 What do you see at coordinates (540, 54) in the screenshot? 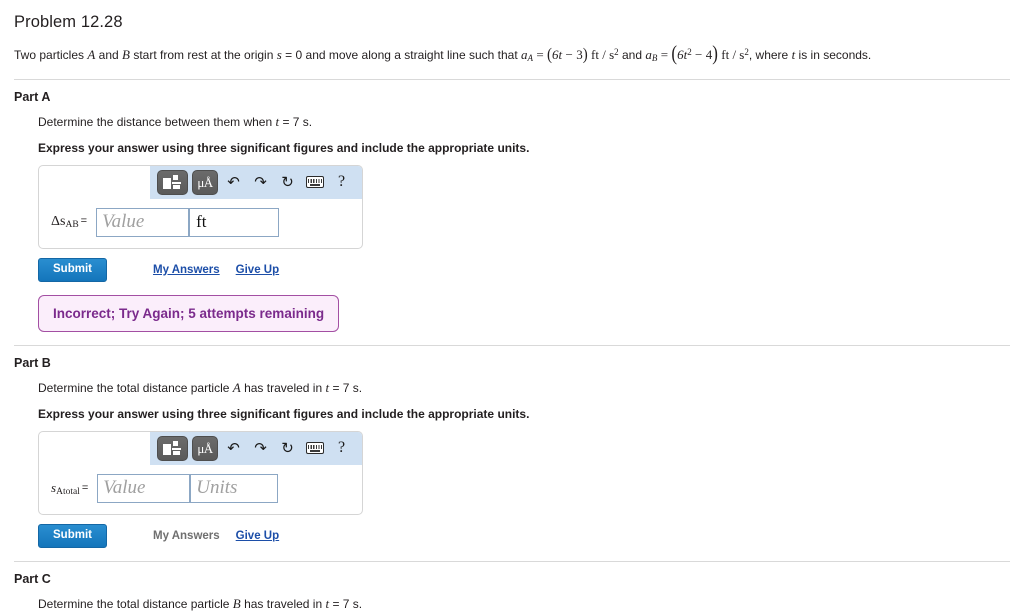
I see `equals-1: =` at bounding box center [540, 54].